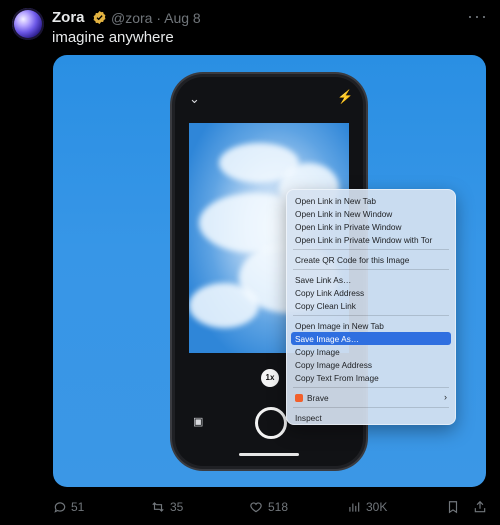  What do you see at coordinates (198, 422) in the screenshot?
I see `gallery-icon: ▣` at bounding box center [198, 422].